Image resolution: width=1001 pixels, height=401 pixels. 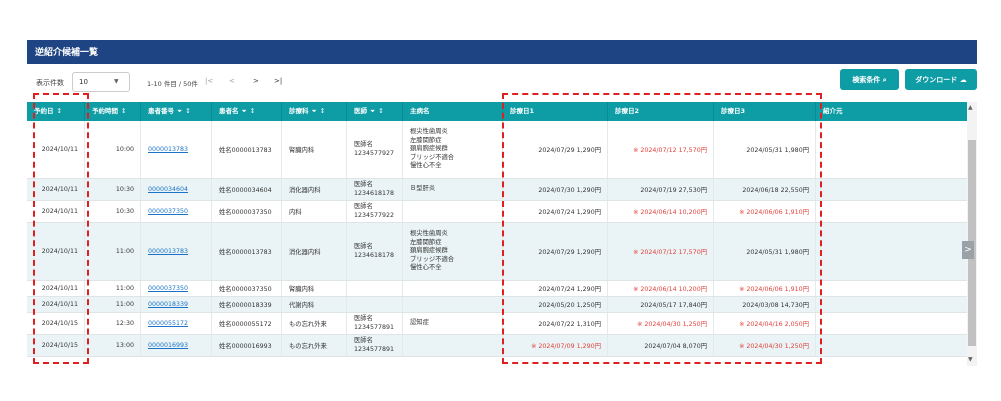 I want to click on scroll-down-icon: ▼, so click(x=970, y=359).